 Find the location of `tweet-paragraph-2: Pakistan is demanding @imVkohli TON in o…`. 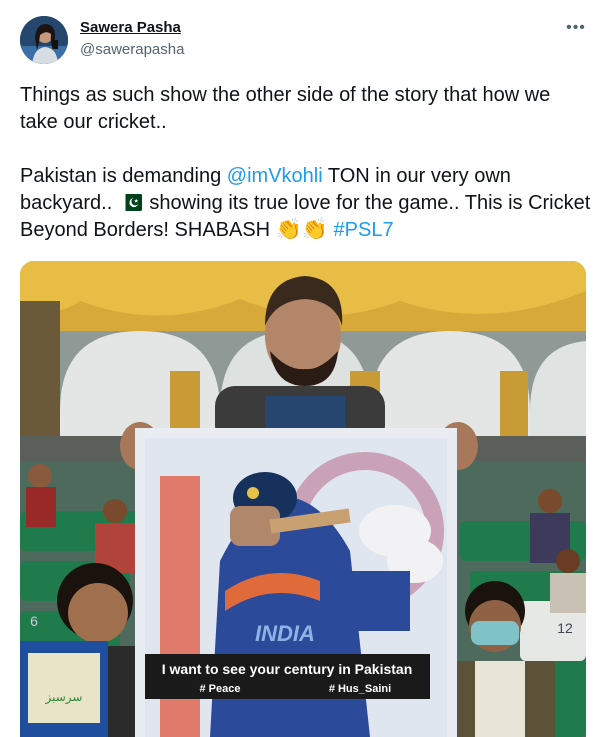

tweet-paragraph-2: Pakistan is demanding @imVkohli TON in o… is located at coordinates (306, 203).